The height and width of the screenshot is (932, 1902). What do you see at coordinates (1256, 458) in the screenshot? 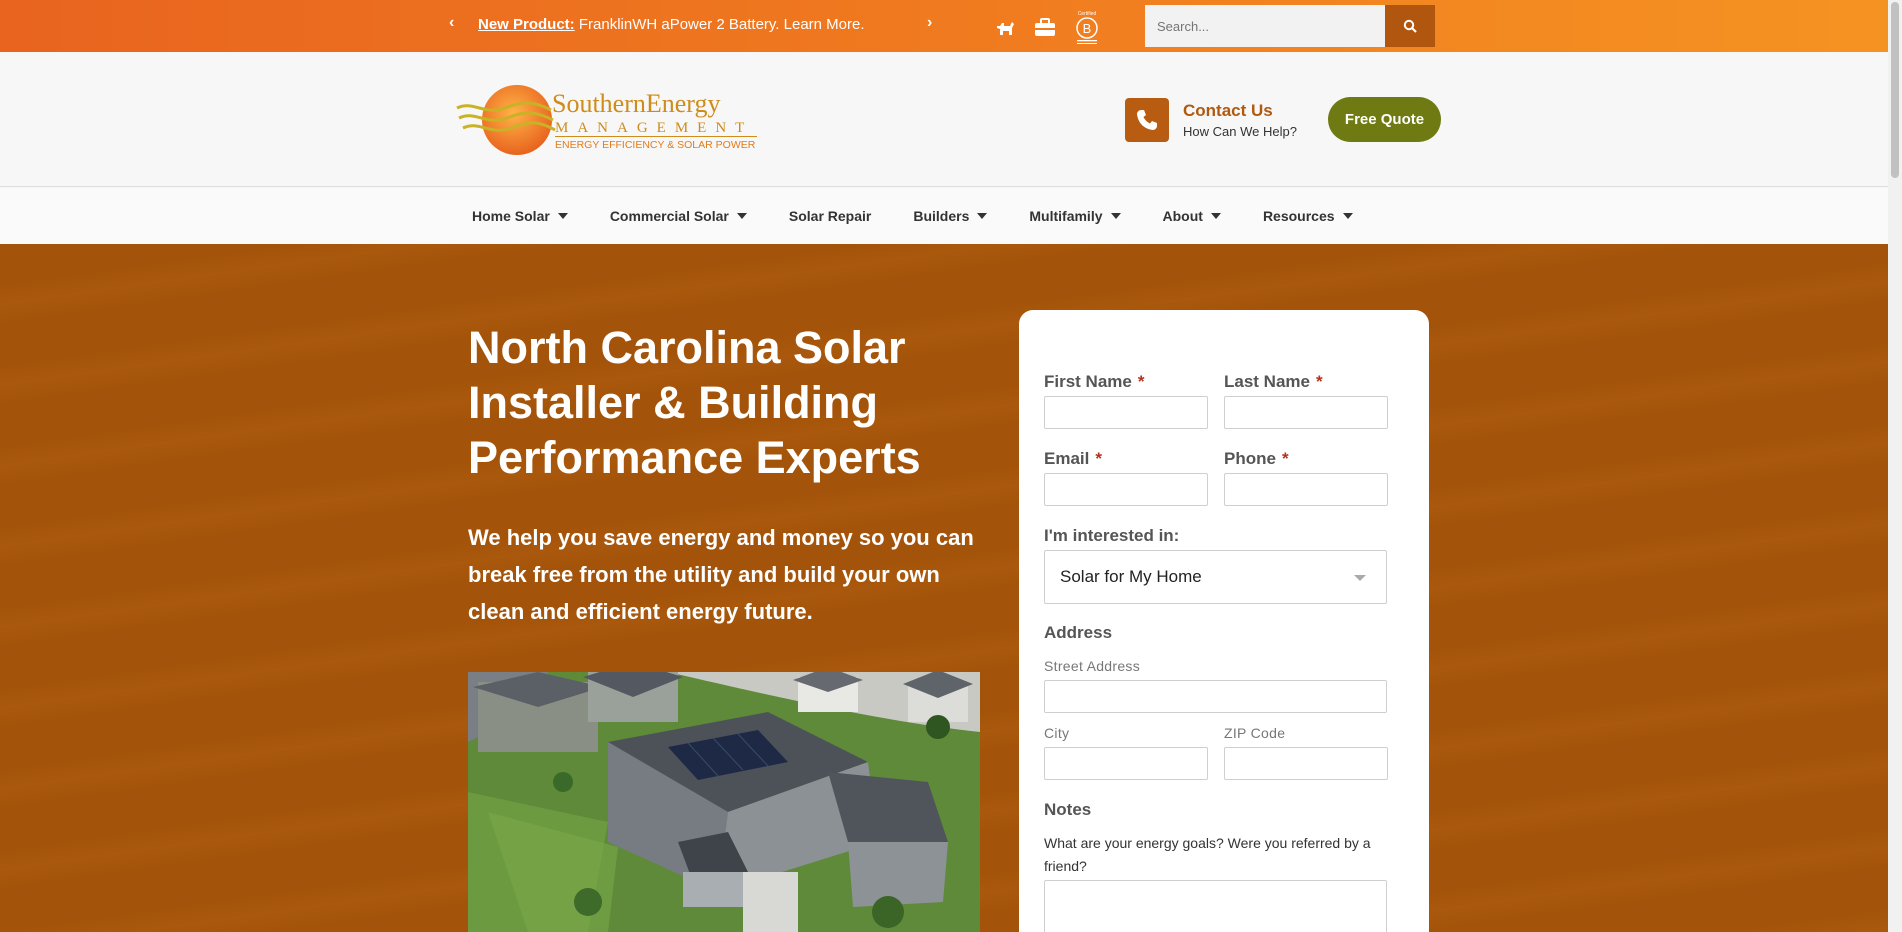
I see `phone-label: Phone *` at bounding box center [1256, 458].